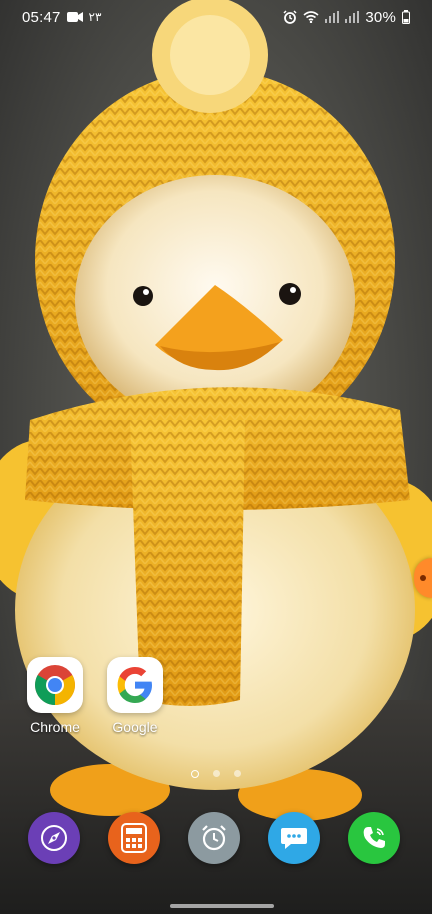  I want to click on app-chrome: Chrome, so click(55, 696).